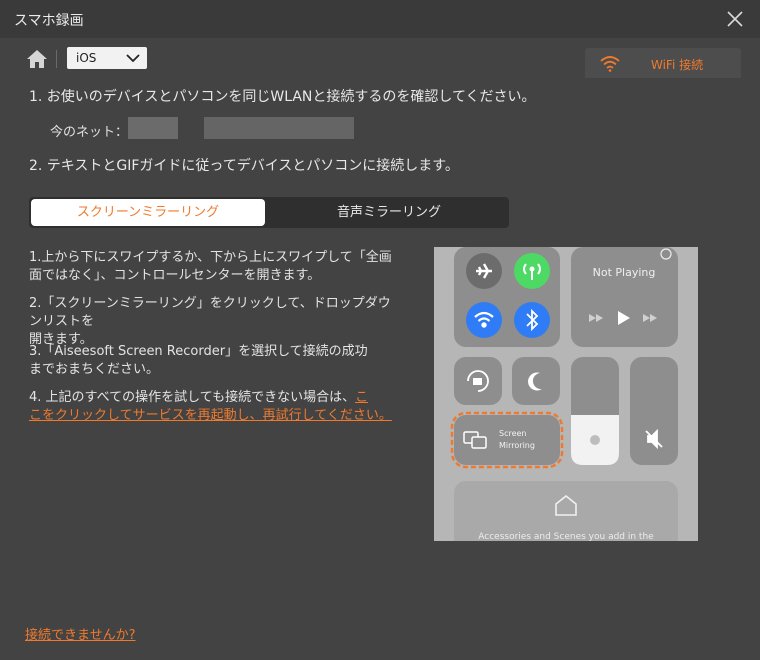  I want to click on network-label: 今のネット：, so click(89, 132).